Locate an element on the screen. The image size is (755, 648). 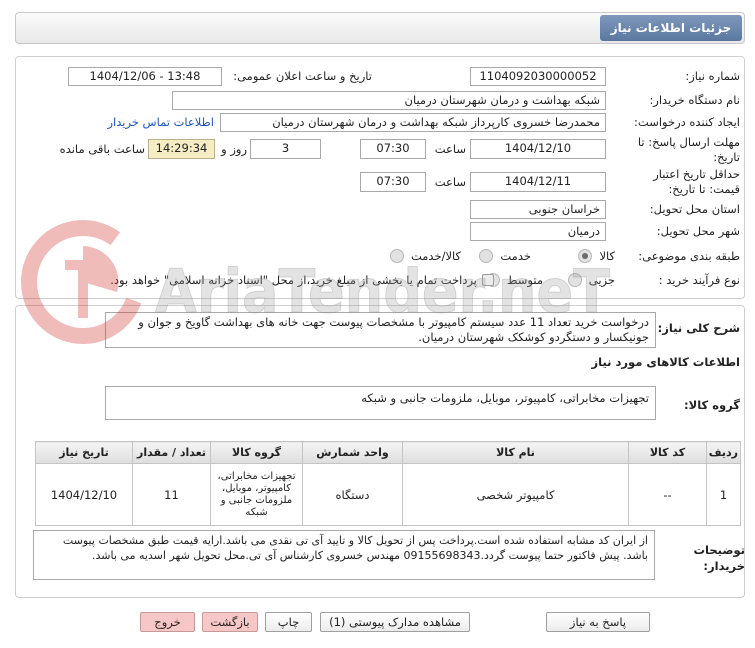
reply-deadline-date-field: 1404/12/10 is located at coordinates (538, 149).